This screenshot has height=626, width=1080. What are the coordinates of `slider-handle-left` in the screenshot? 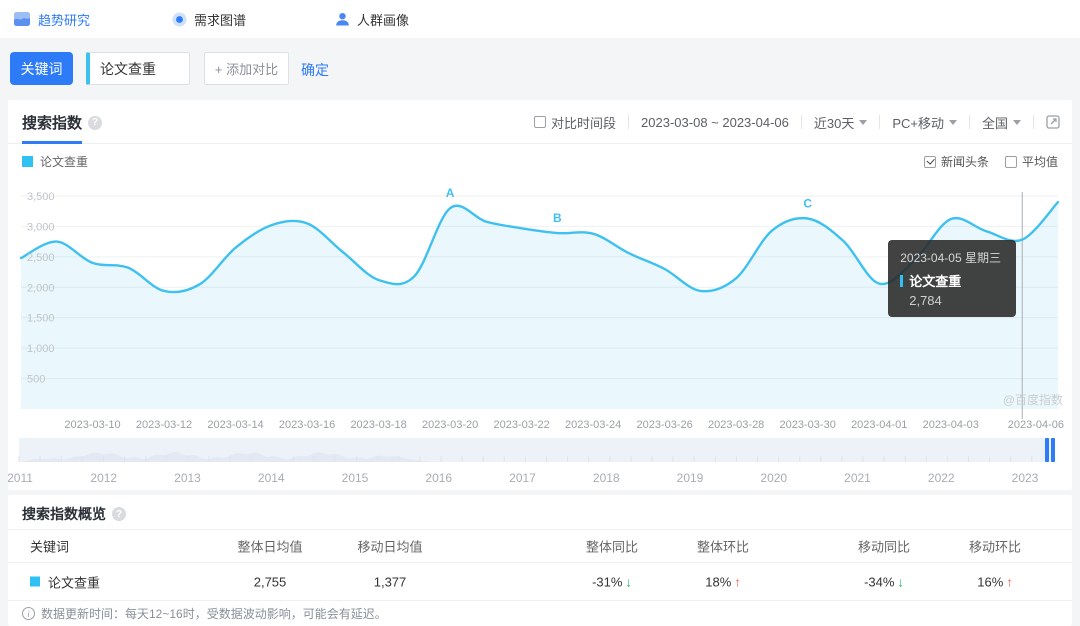 It's located at (1047, 450).